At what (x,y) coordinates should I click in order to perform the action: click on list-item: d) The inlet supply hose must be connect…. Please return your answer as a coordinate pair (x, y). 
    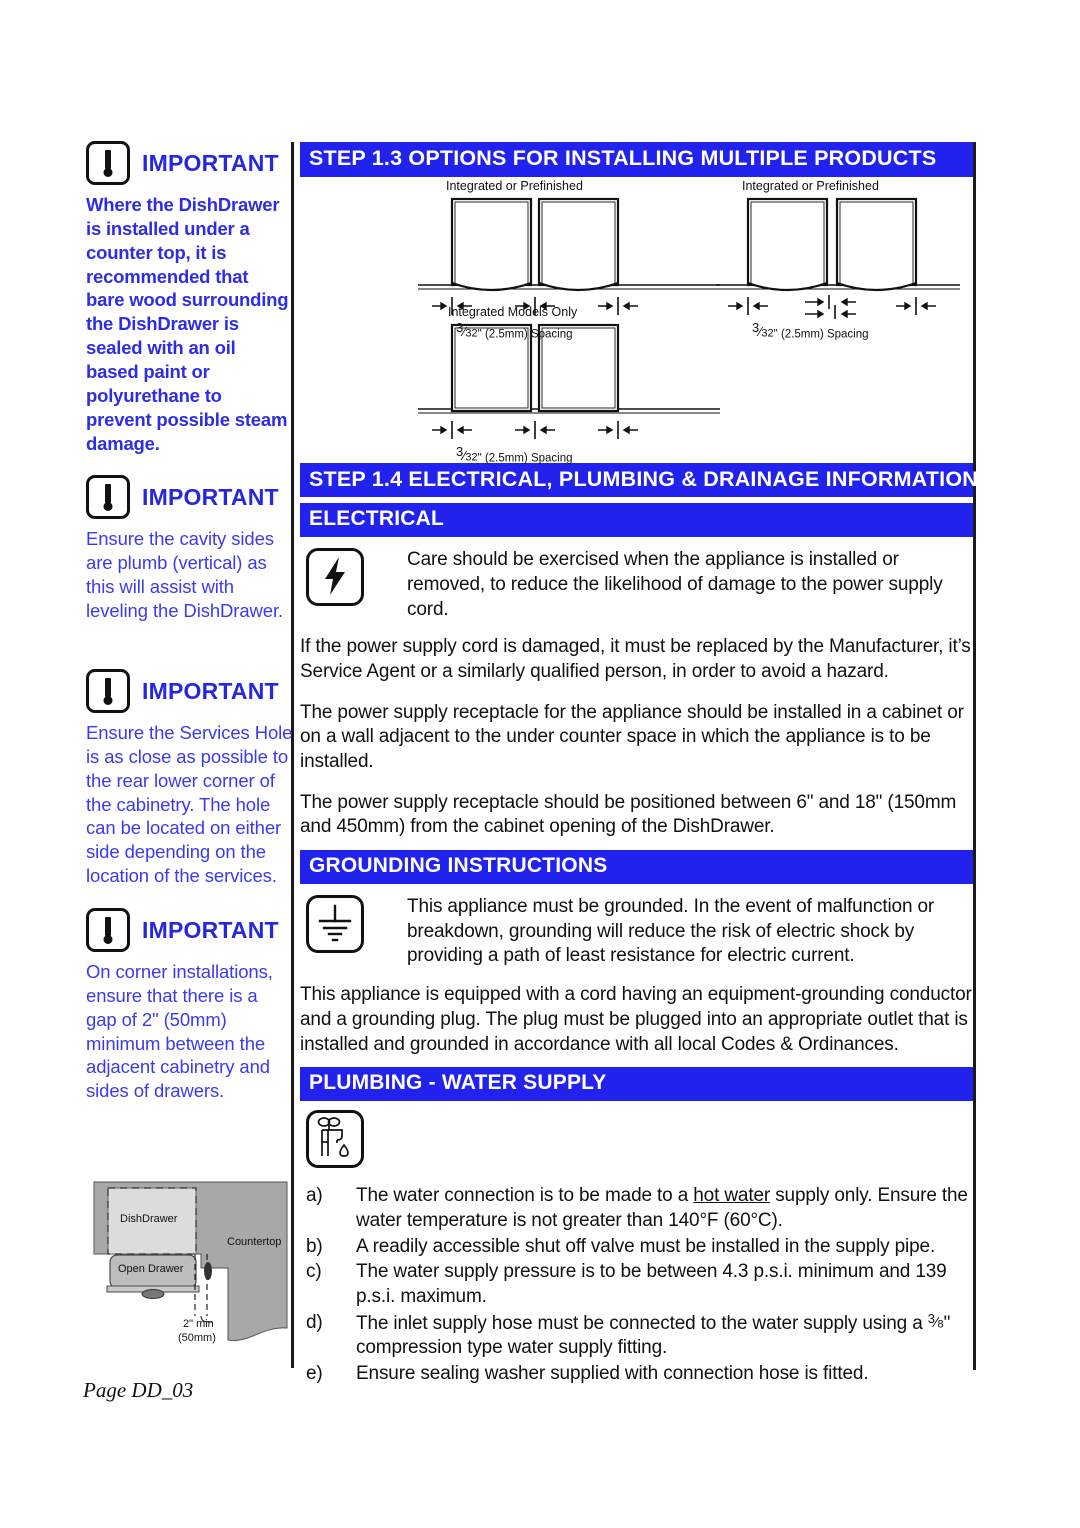
    Looking at the image, I should click on (636, 1336).